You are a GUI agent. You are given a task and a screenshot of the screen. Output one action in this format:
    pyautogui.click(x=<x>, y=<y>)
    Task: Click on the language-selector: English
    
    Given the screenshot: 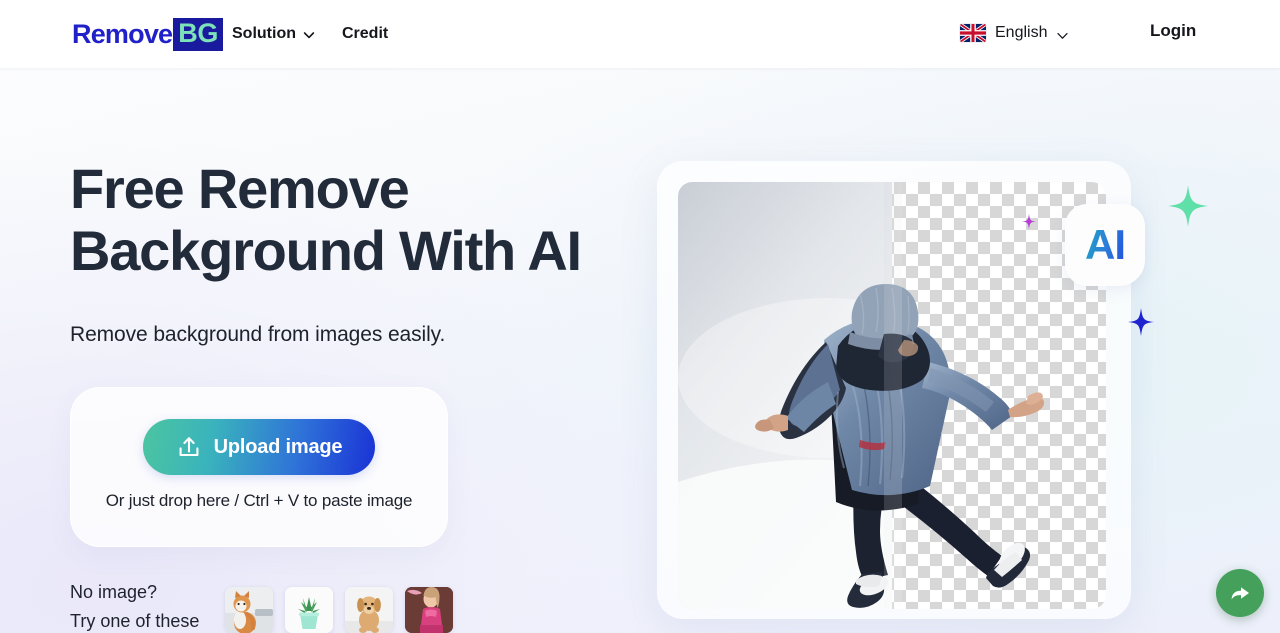 What is the action you would take?
    pyautogui.click(x=1014, y=33)
    